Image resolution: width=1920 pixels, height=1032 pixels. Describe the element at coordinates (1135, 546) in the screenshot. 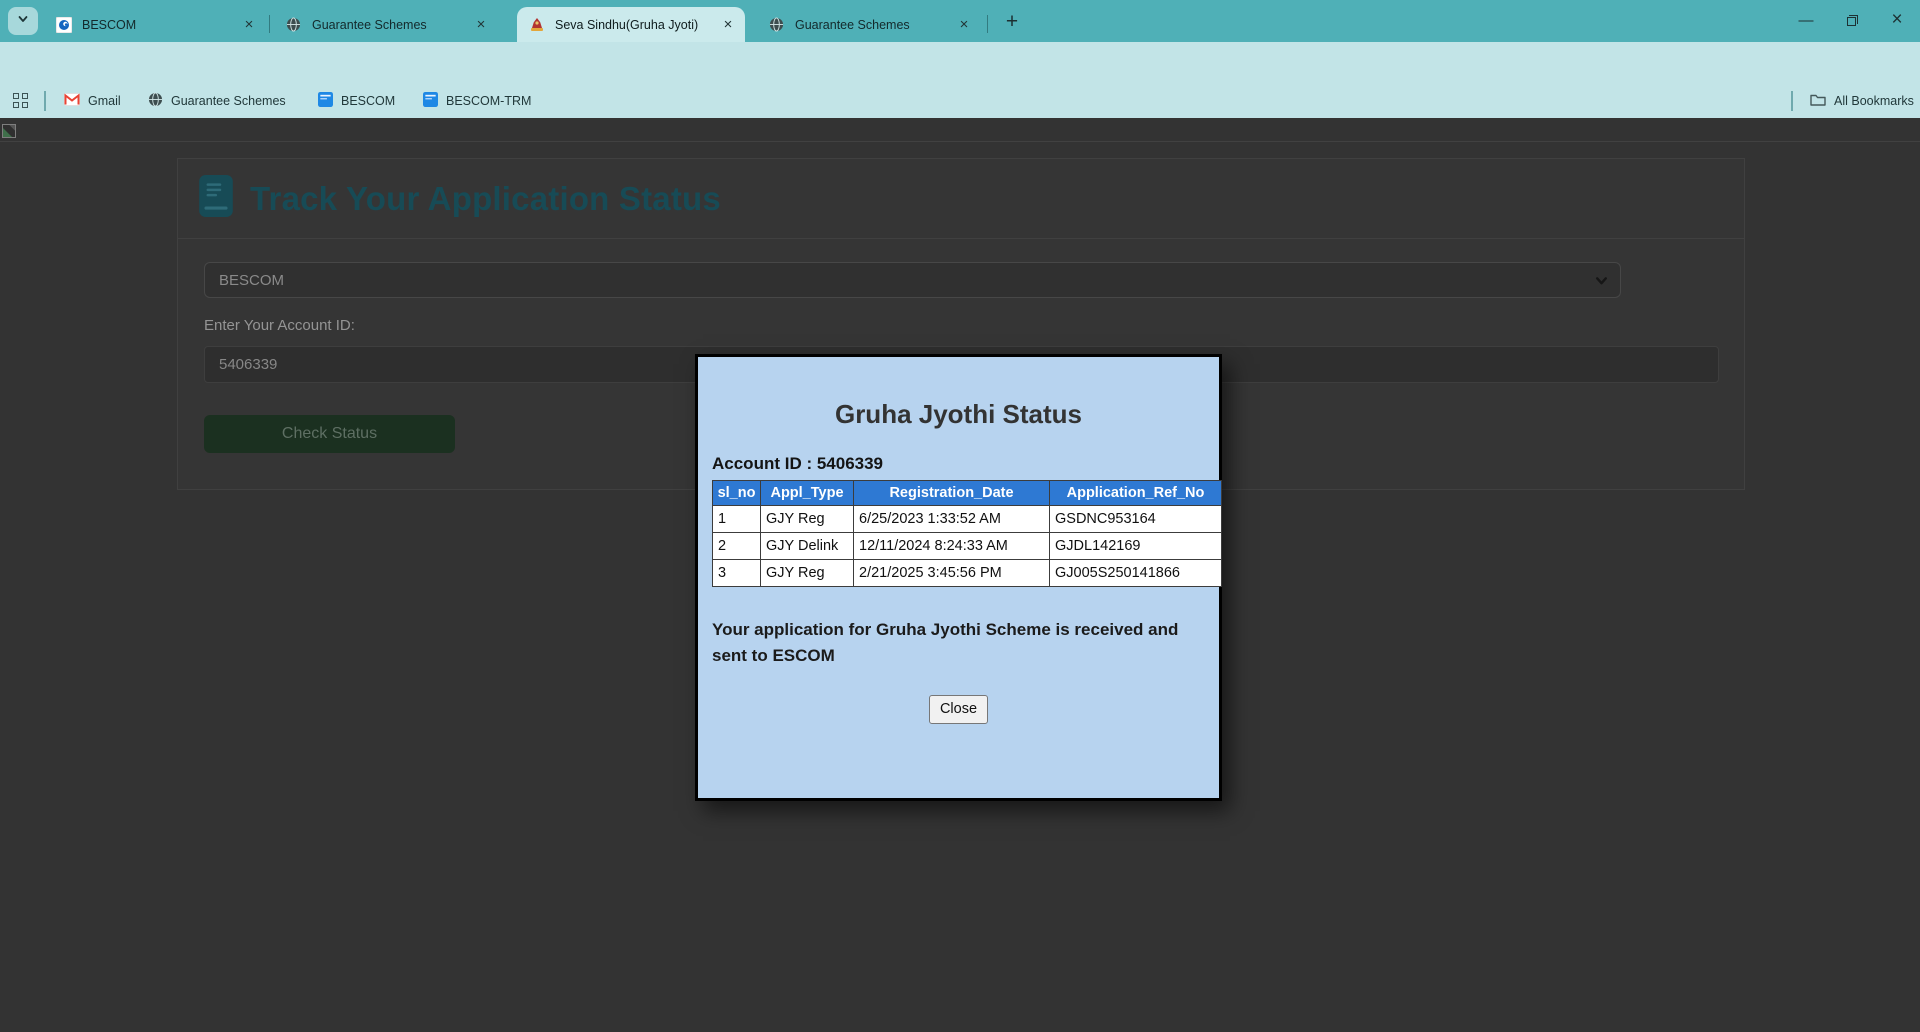

I see `cell-application-ref-no: GJDL142169` at that location.